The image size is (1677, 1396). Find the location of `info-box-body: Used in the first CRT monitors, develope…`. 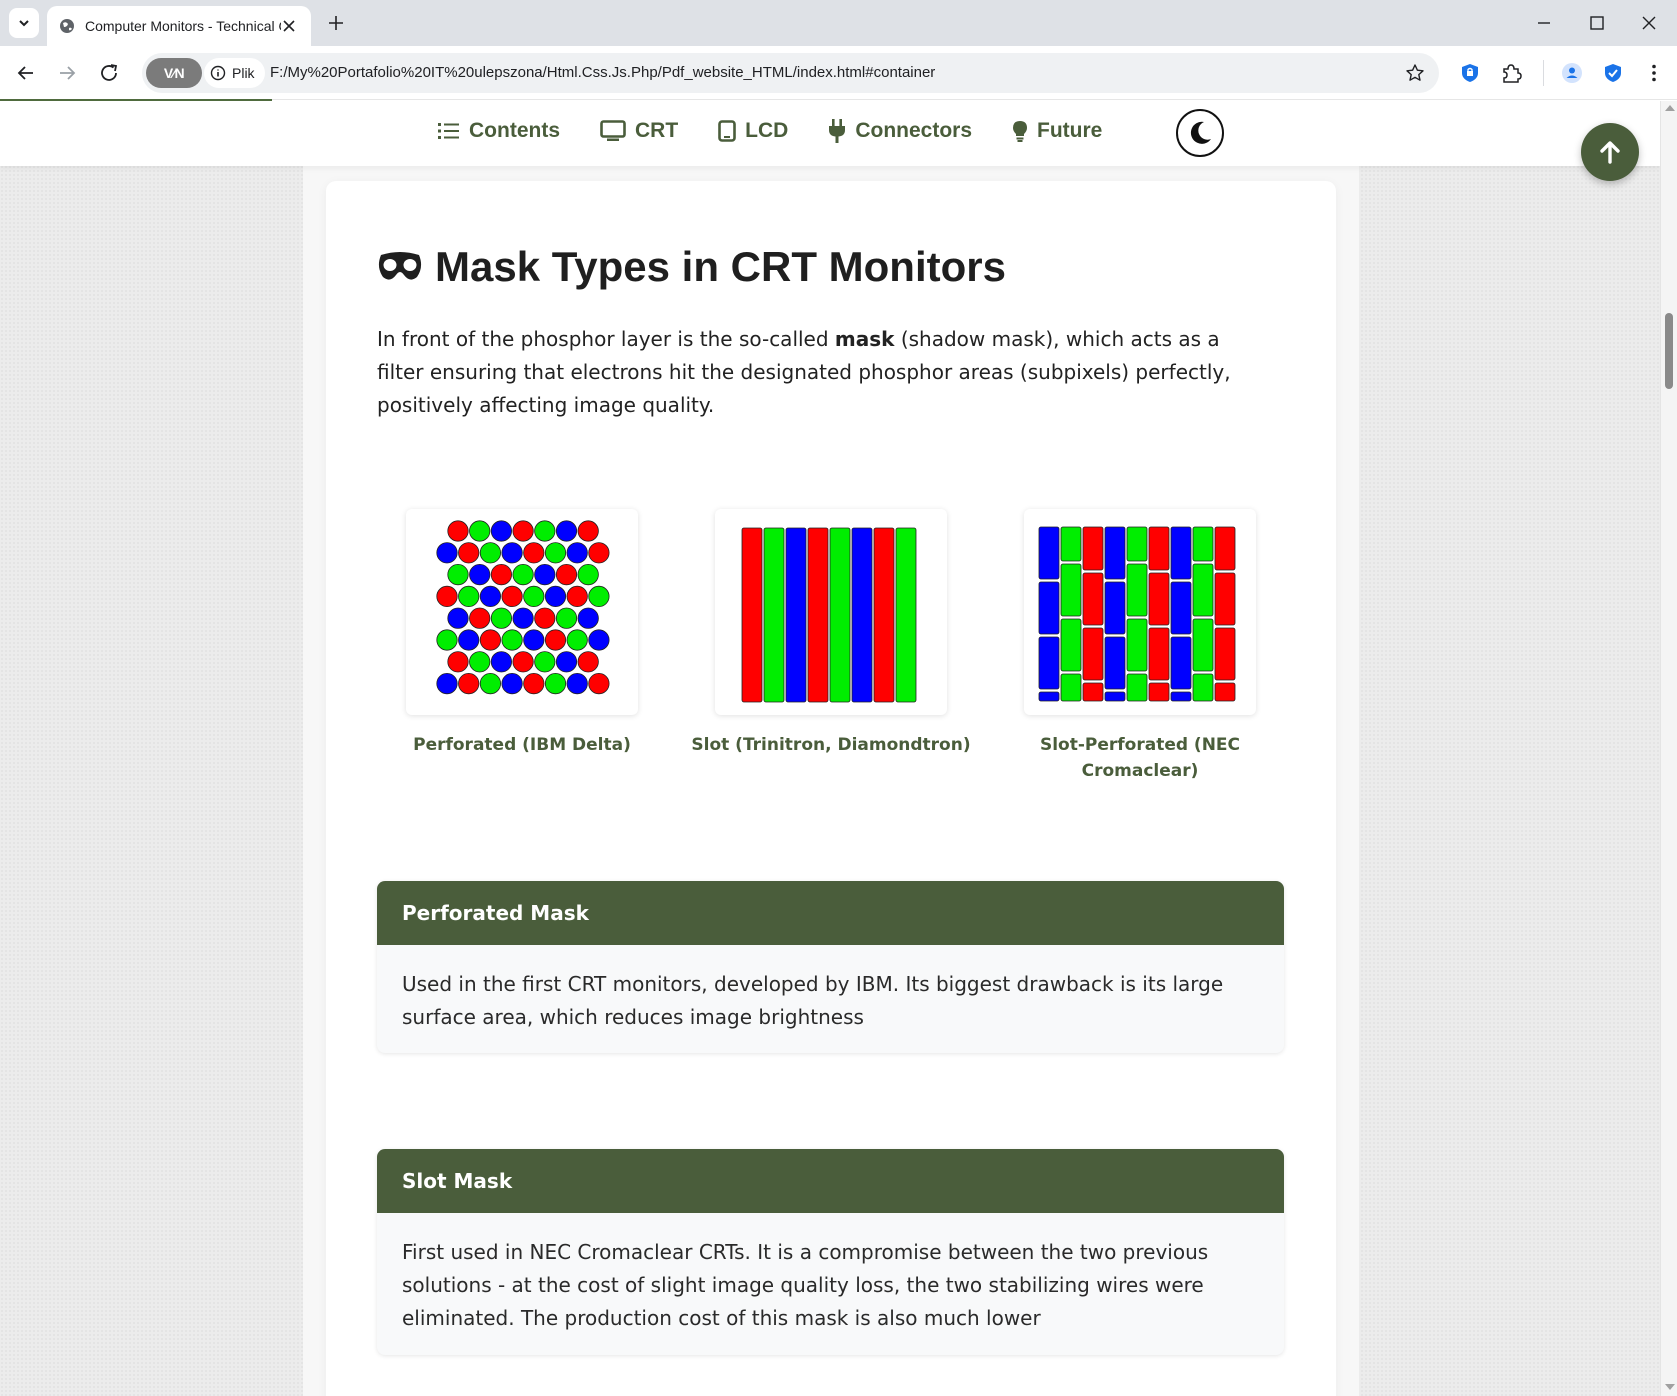

info-box-body: Used in the first CRT monitors, develope… is located at coordinates (813, 1000).